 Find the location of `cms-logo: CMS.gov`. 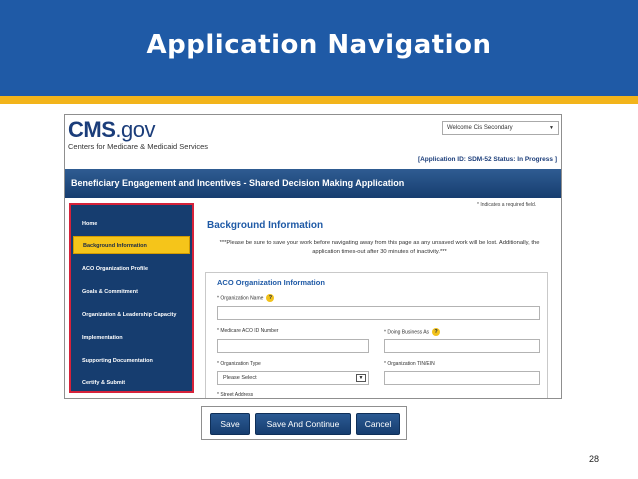

cms-logo: CMS.gov is located at coordinates (138, 130).